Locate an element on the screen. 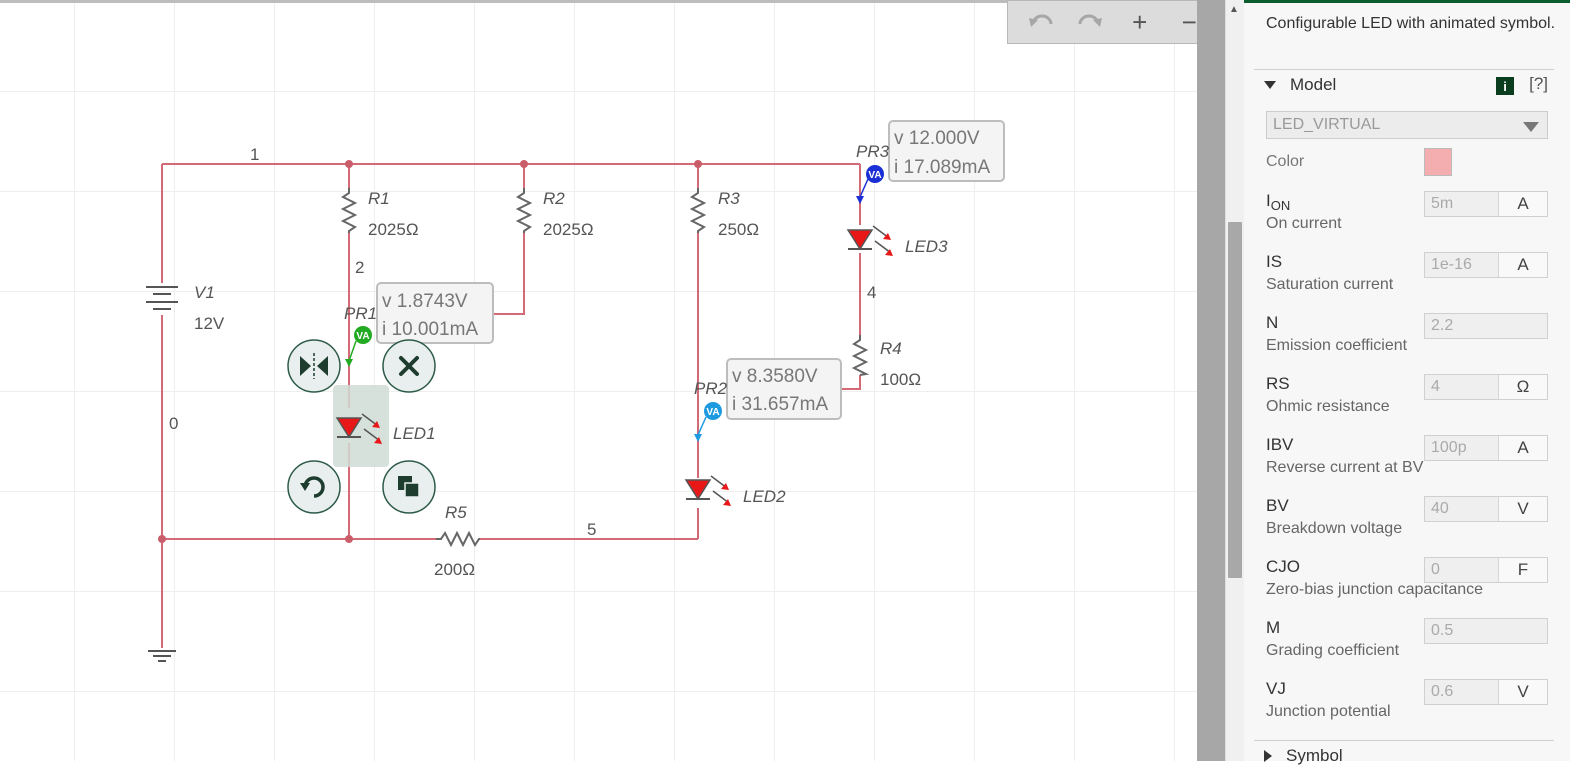 The width and height of the screenshot is (1570, 770). edit-toolbar: + − is located at coordinates (1115, 22).